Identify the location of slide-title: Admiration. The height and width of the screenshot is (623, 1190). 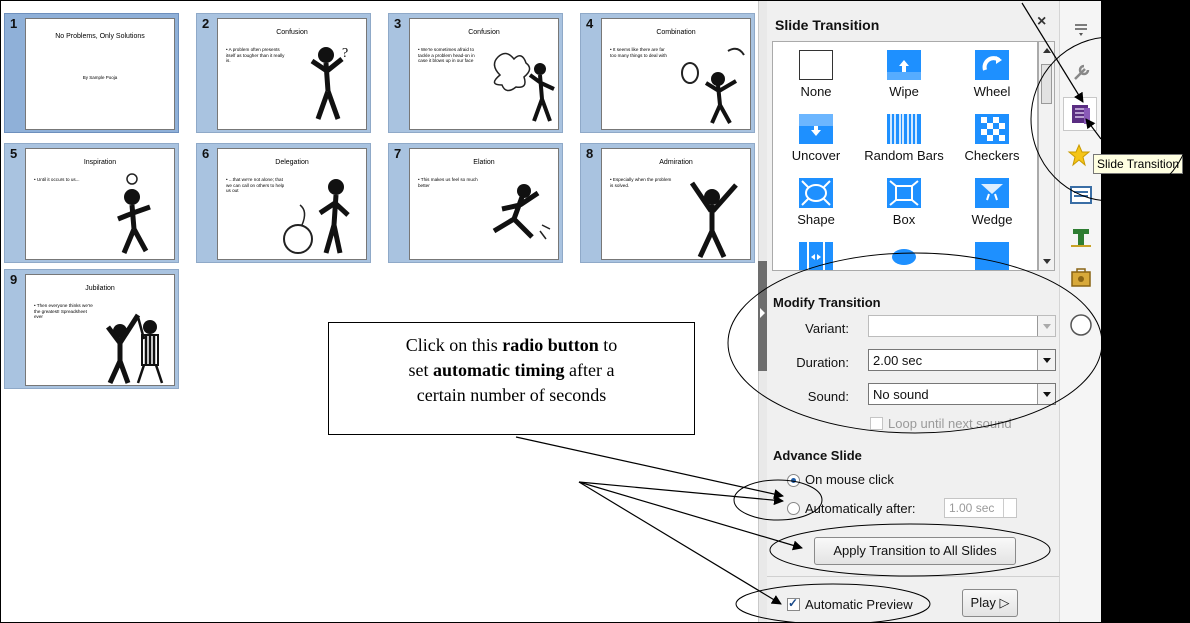
(676, 162).